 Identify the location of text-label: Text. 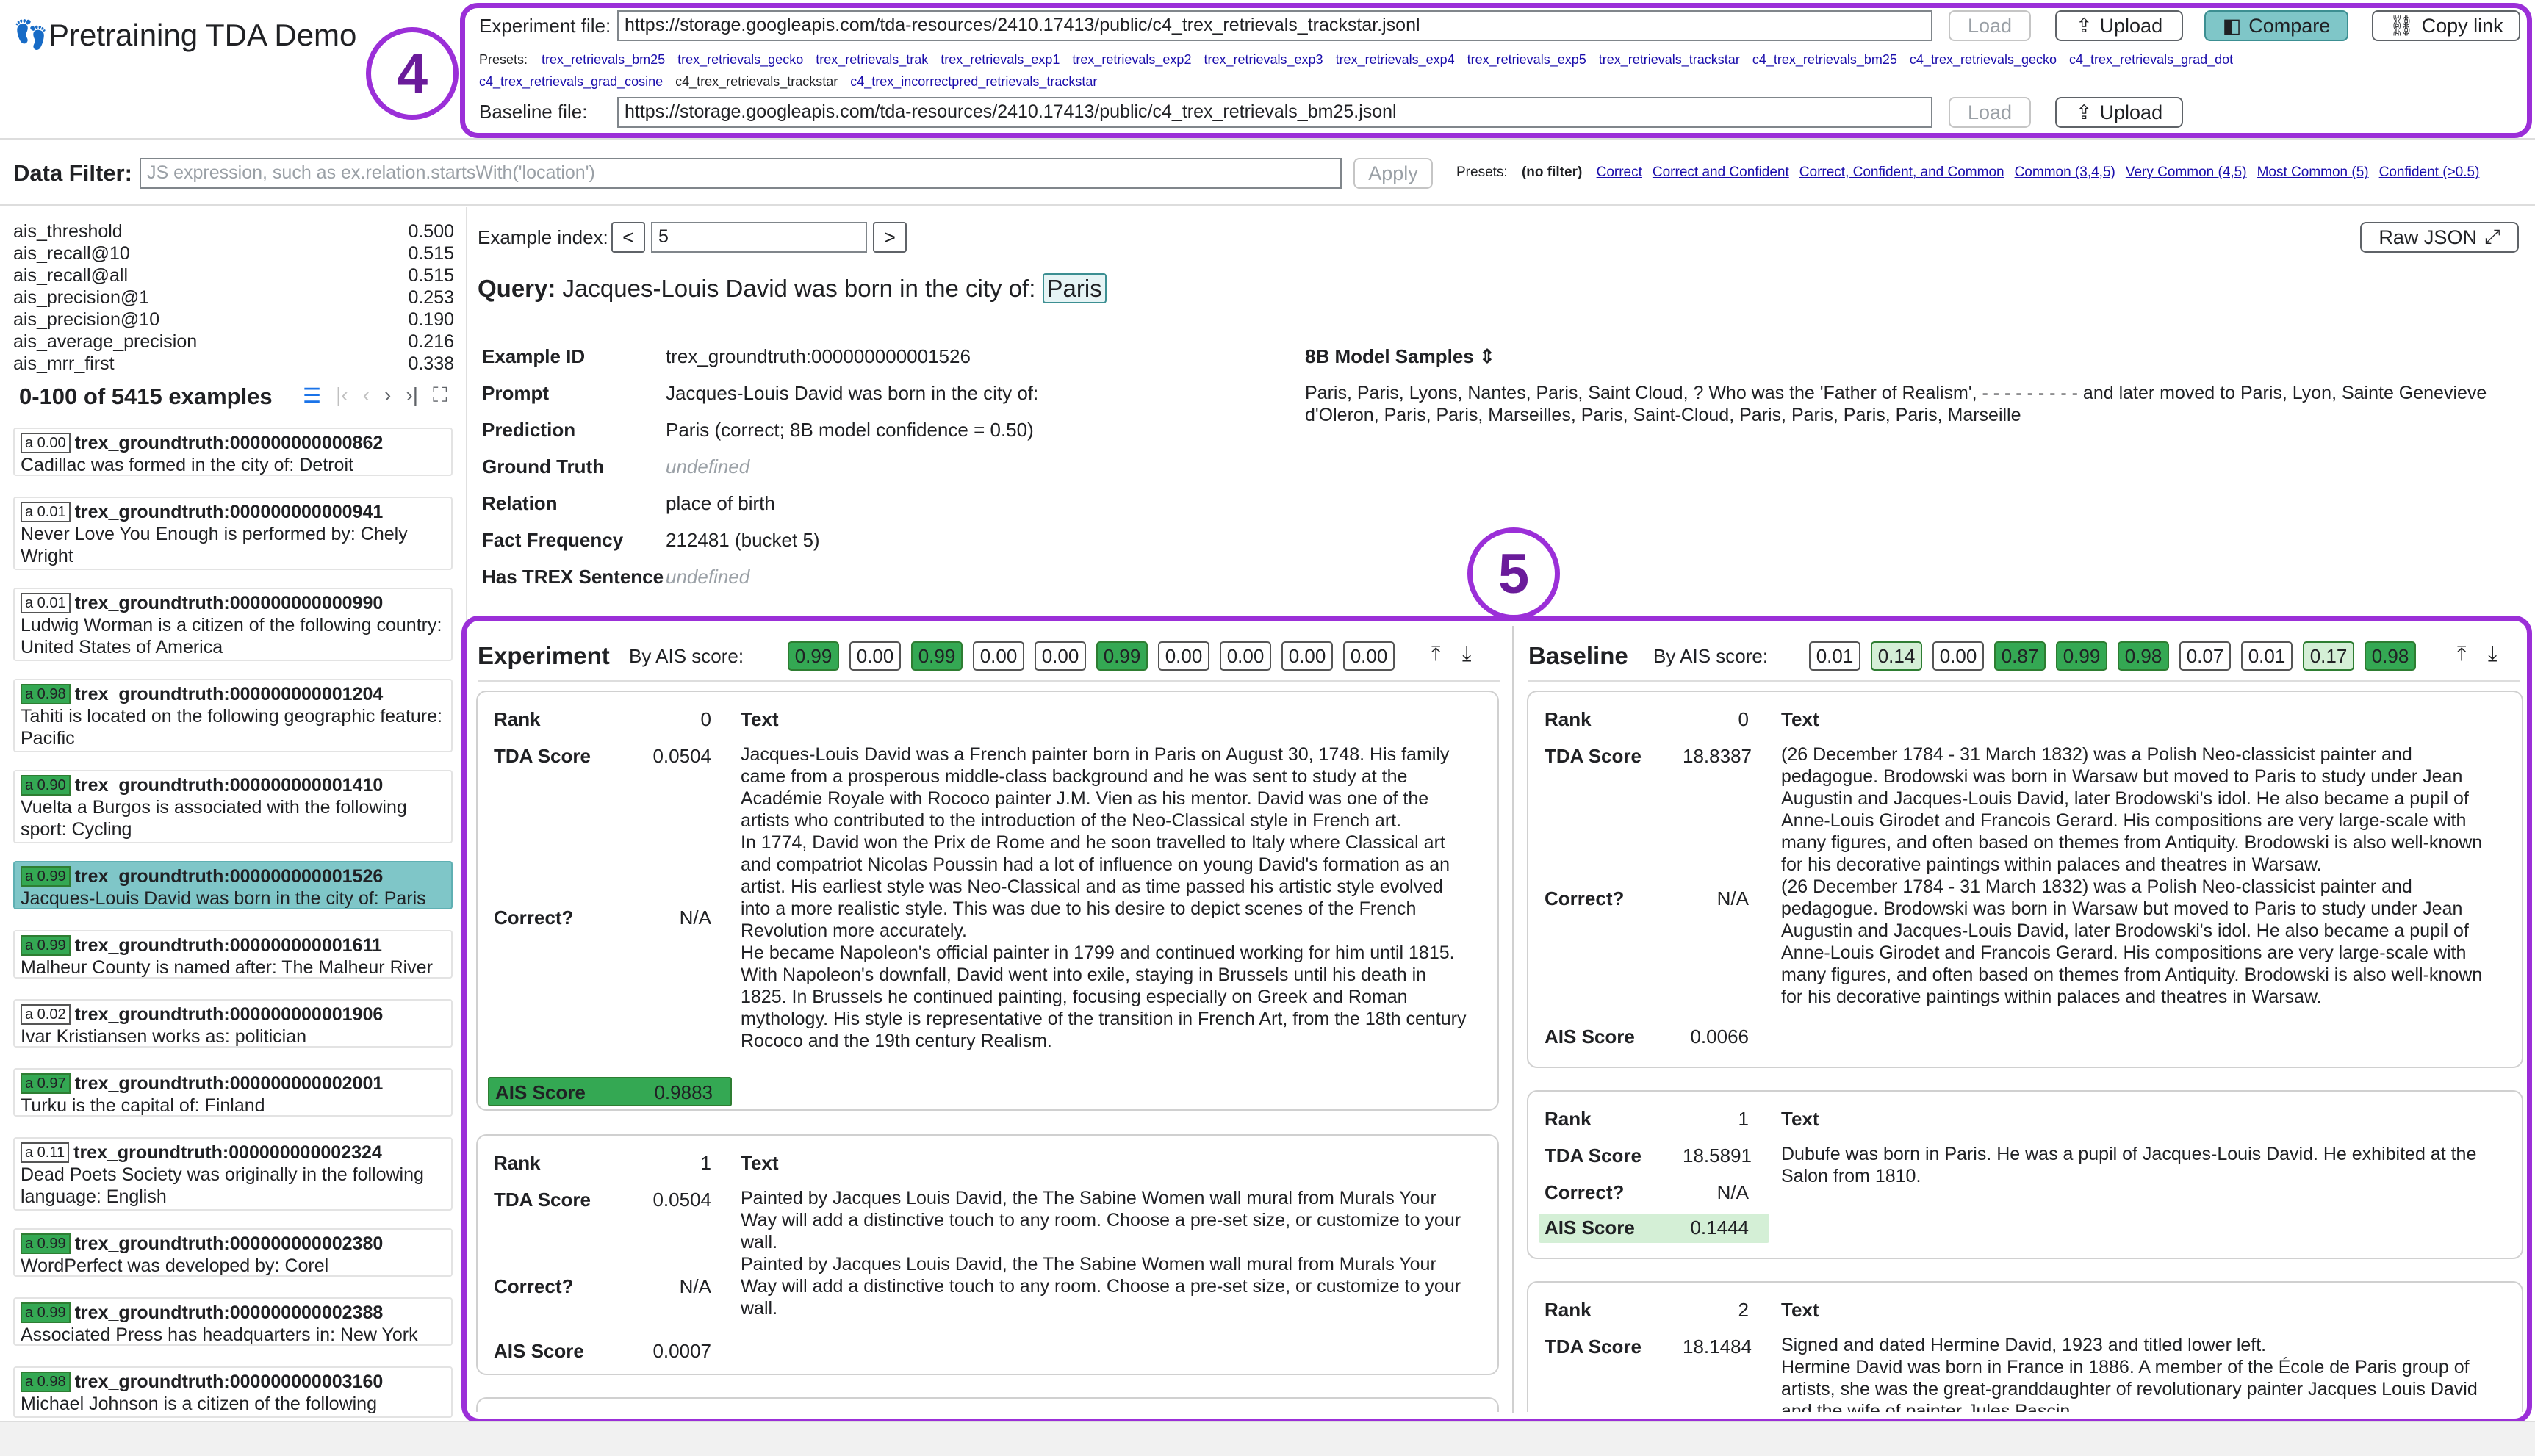
(760, 1163).